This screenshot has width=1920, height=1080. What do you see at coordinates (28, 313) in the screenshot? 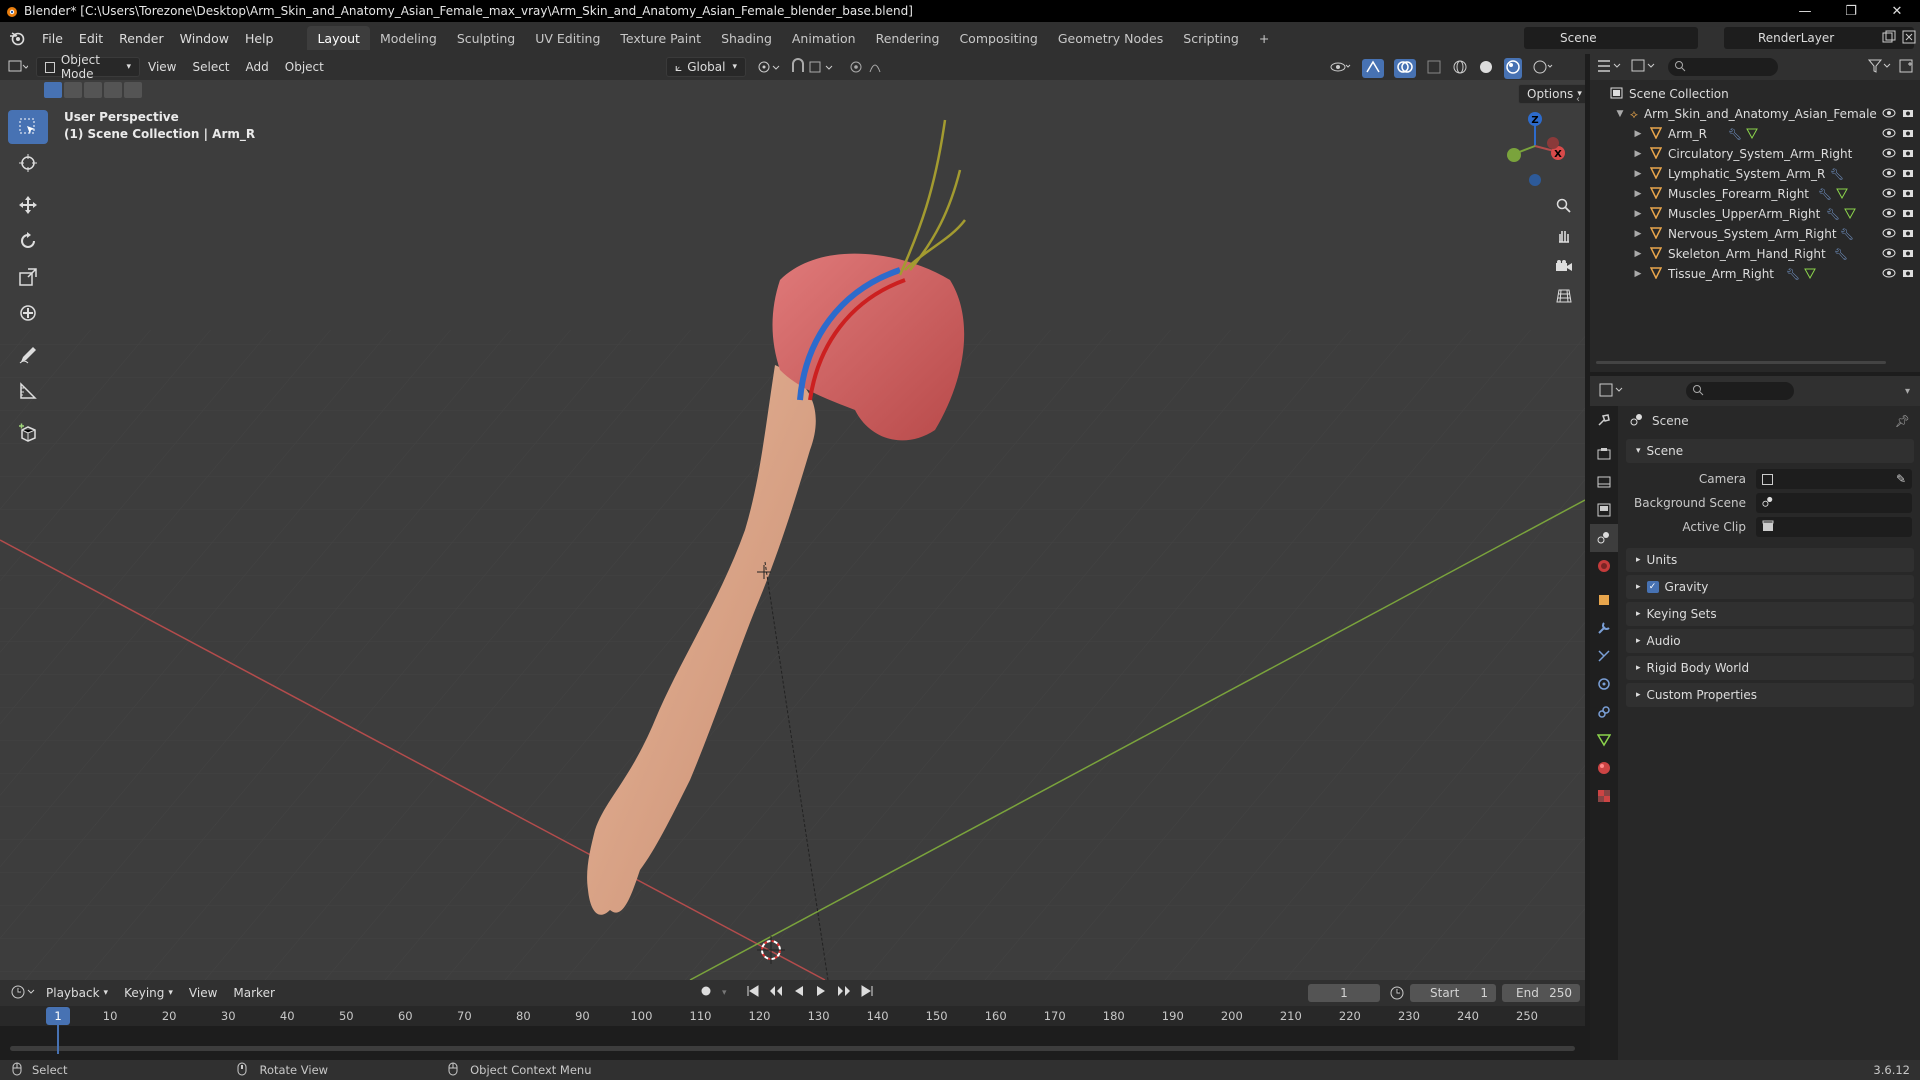
I see `transform-tool` at bounding box center [28, 313].